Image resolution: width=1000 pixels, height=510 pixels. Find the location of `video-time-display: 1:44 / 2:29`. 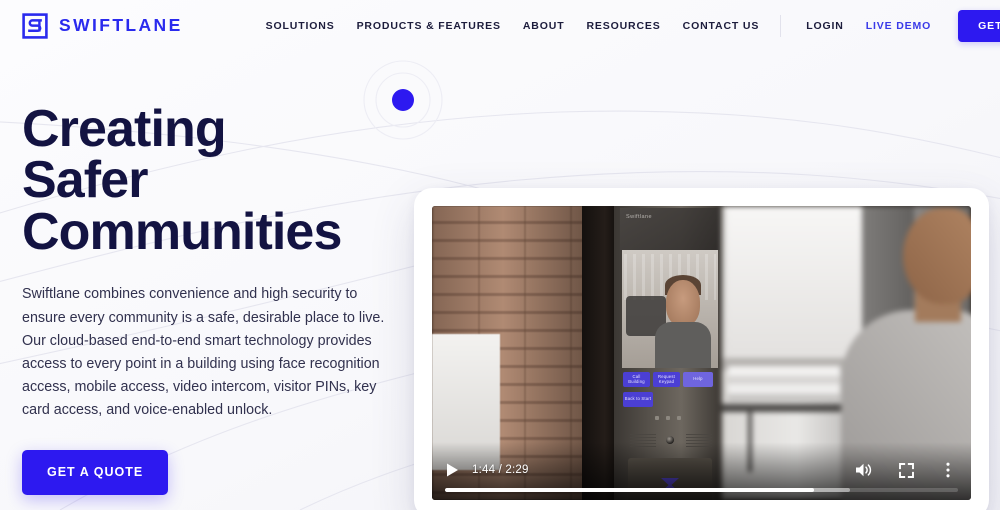

video-time-display: 1:44 / 2:29 is located at coordinates (500, 470).